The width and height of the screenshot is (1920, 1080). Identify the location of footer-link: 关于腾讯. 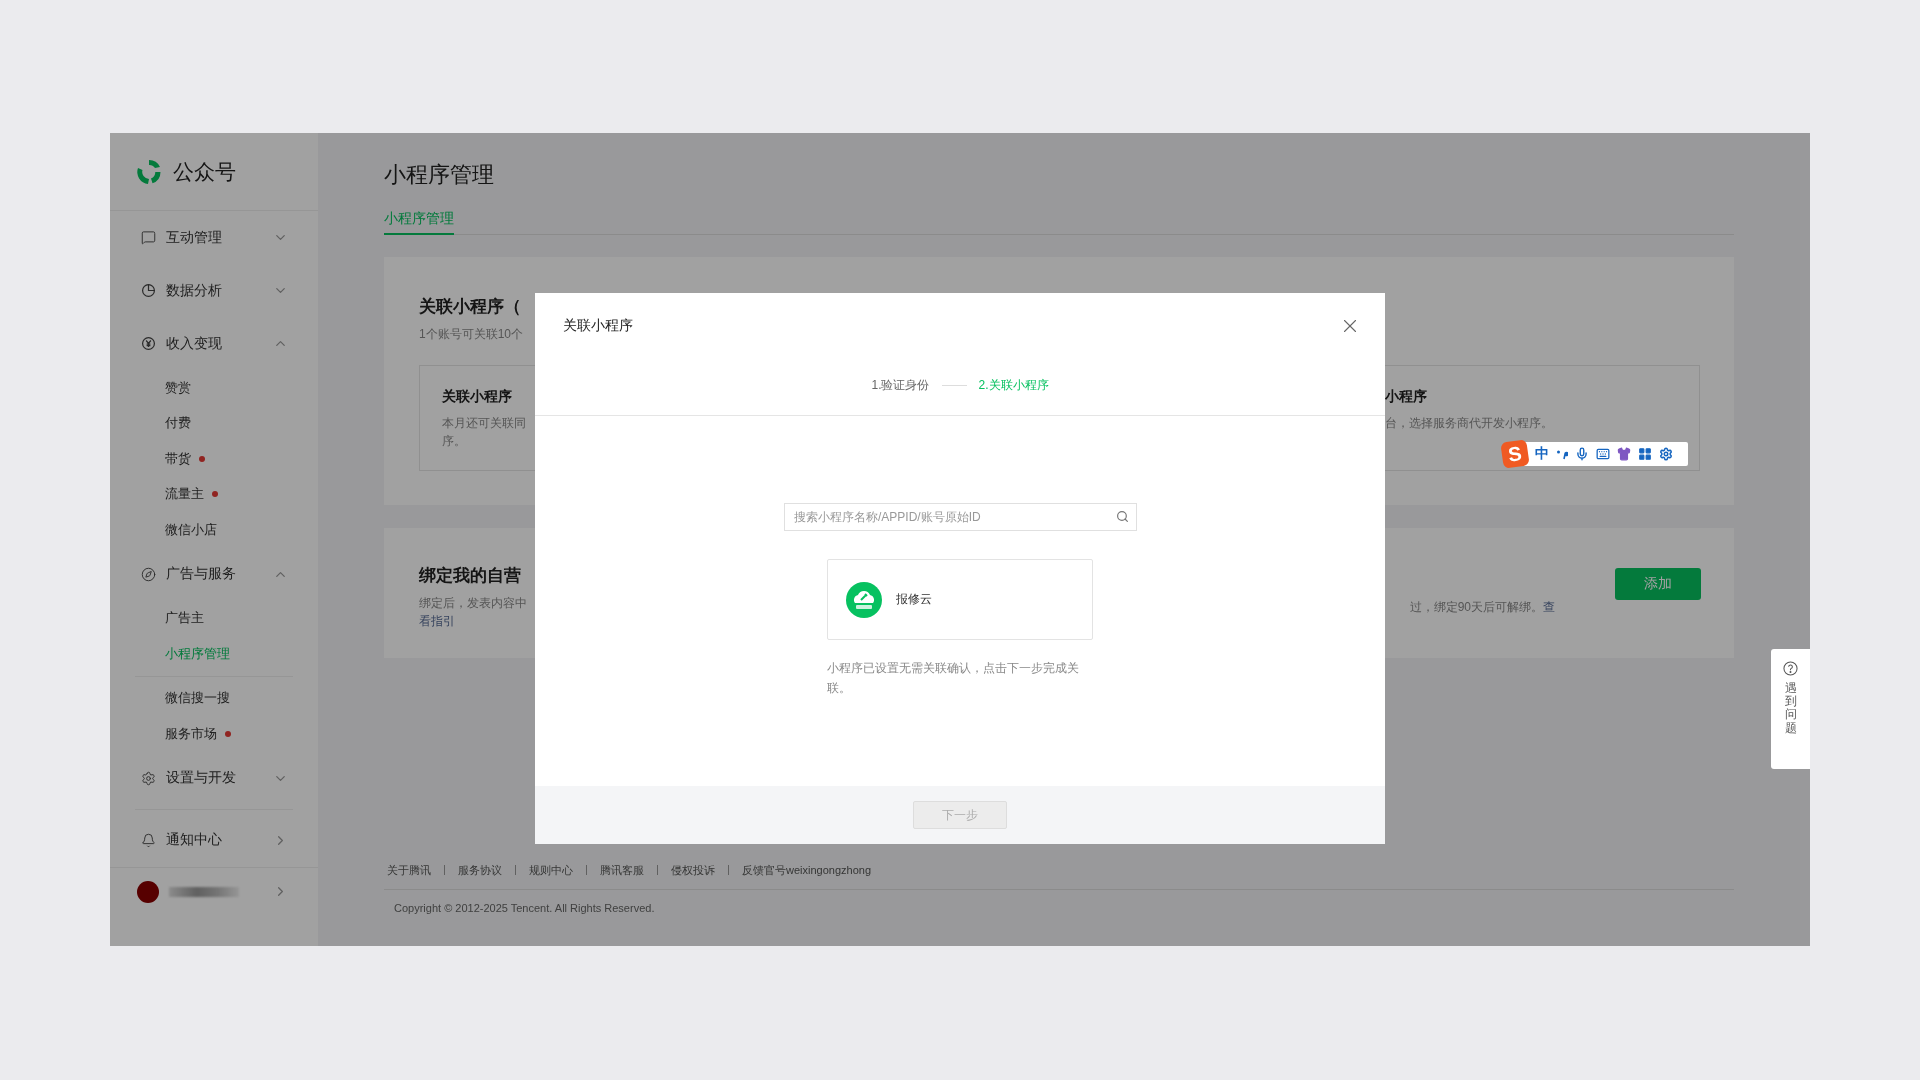
(414, 870).